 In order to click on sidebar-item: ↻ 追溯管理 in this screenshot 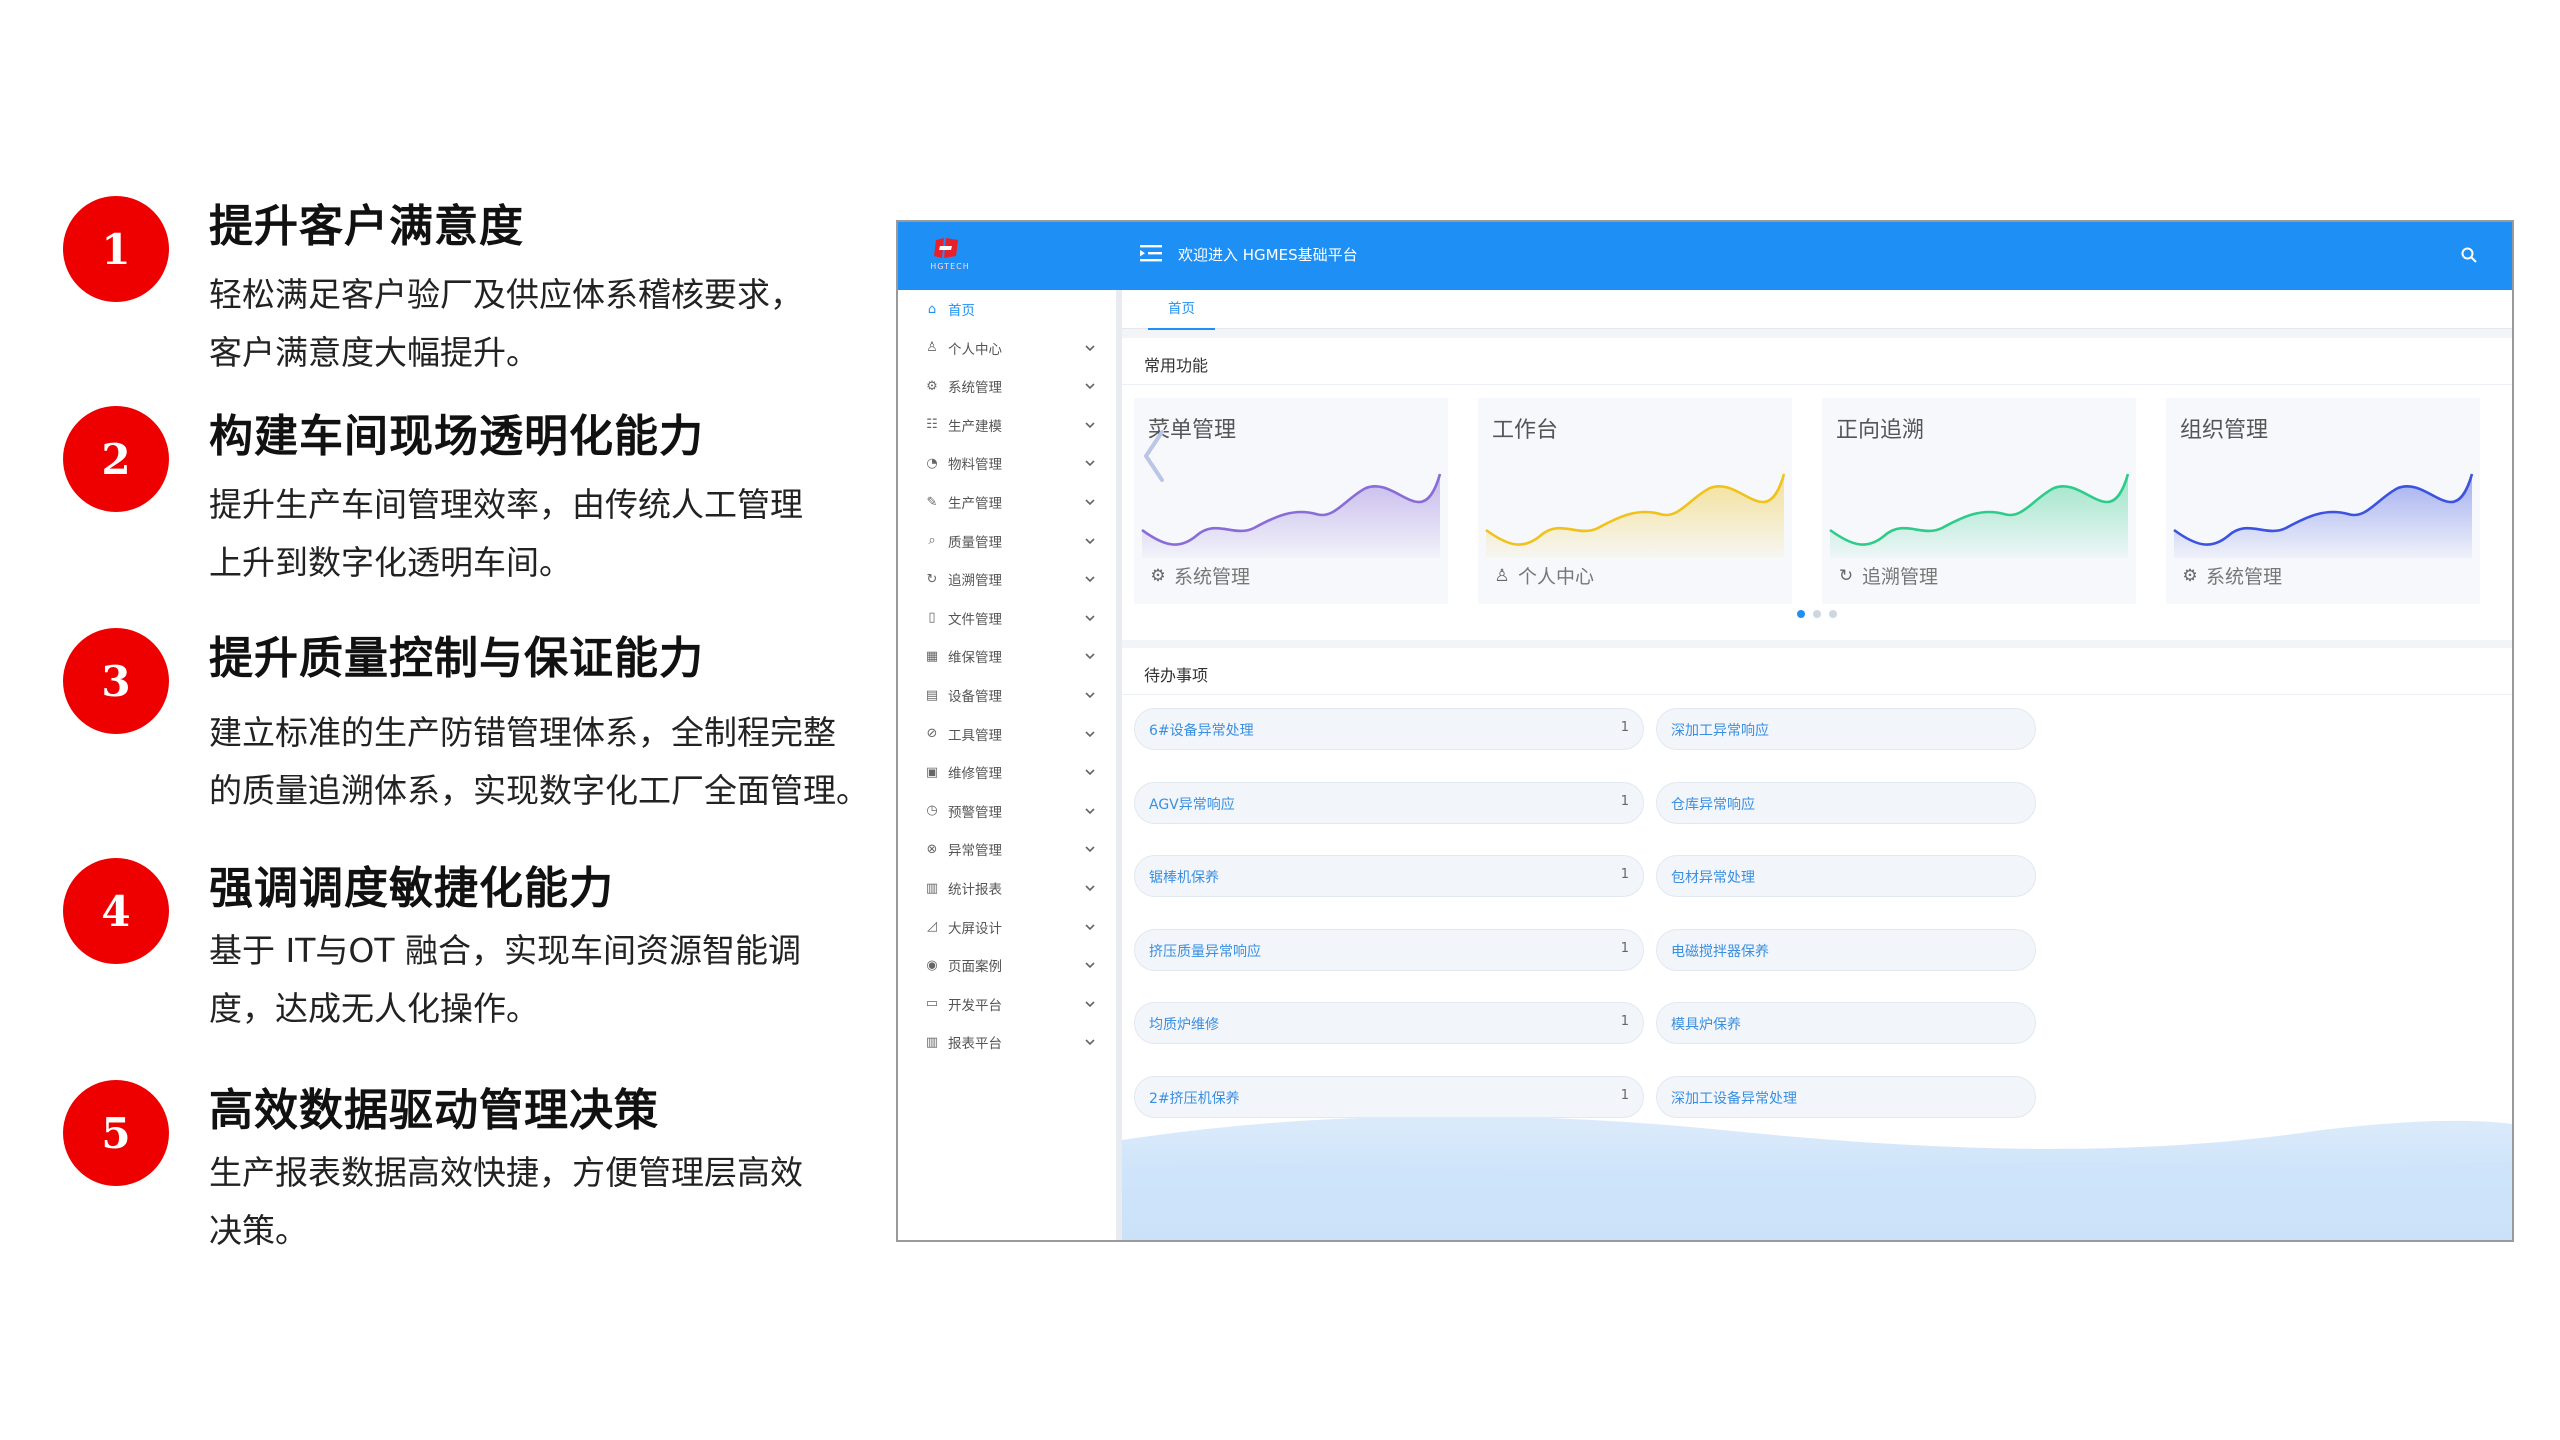, I will do `click(1007, 579)`.